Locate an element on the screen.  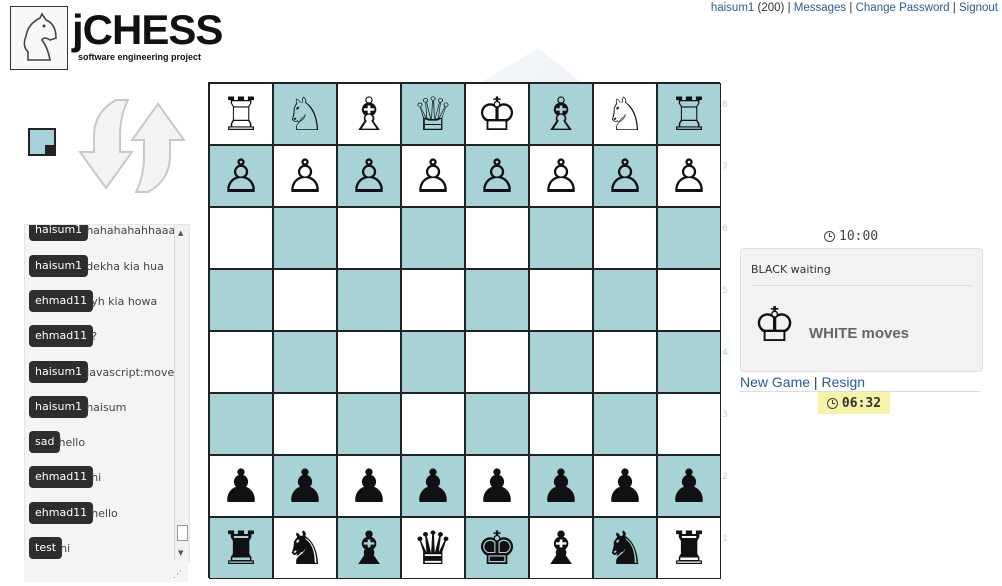
chat-input-area: ⋰ is located at coordinates (106, 571).